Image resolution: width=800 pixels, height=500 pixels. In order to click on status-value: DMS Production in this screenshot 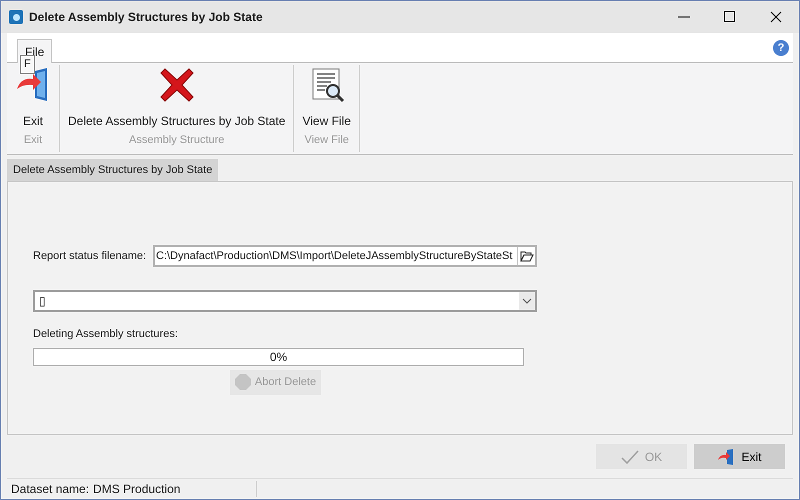, I will do `click(136, 489)`.